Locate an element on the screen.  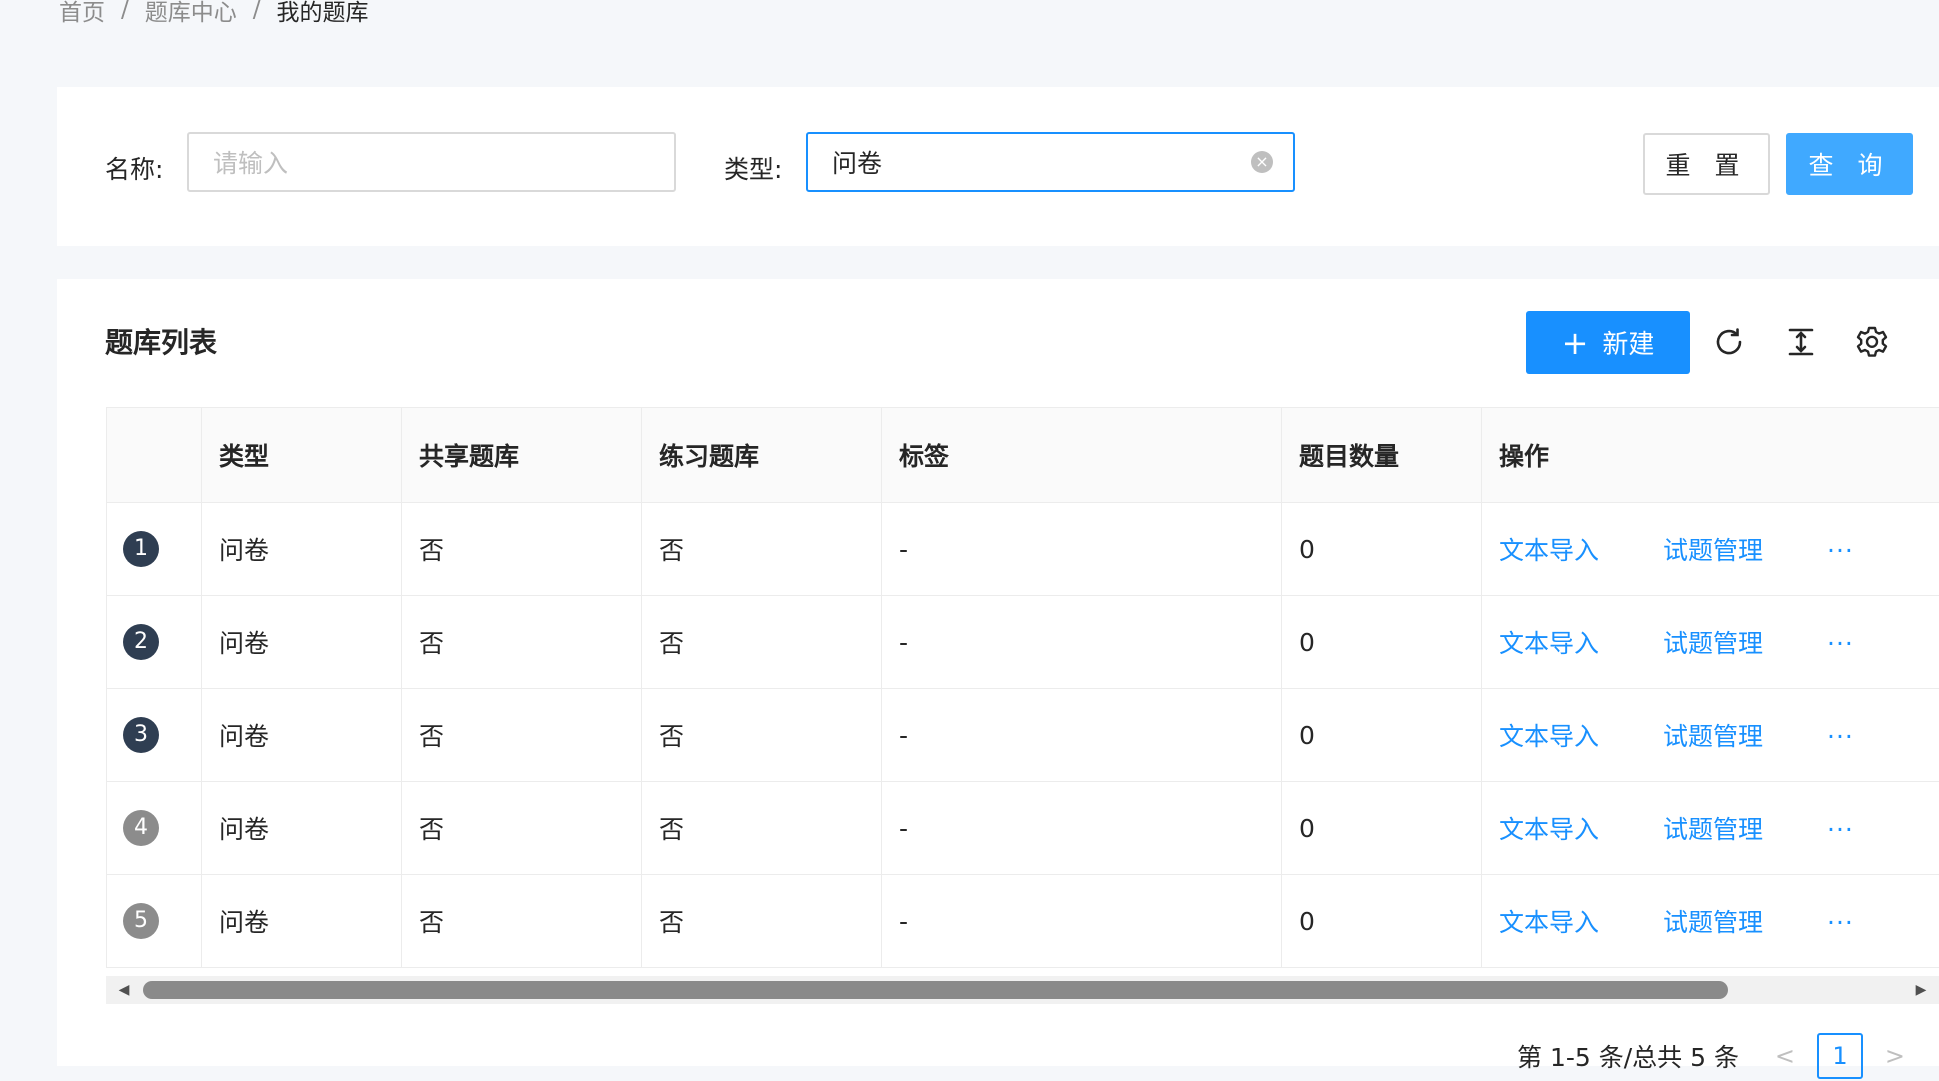
scroll-right-arrow-icon: ▶ is located at coordinates (1921, 990).